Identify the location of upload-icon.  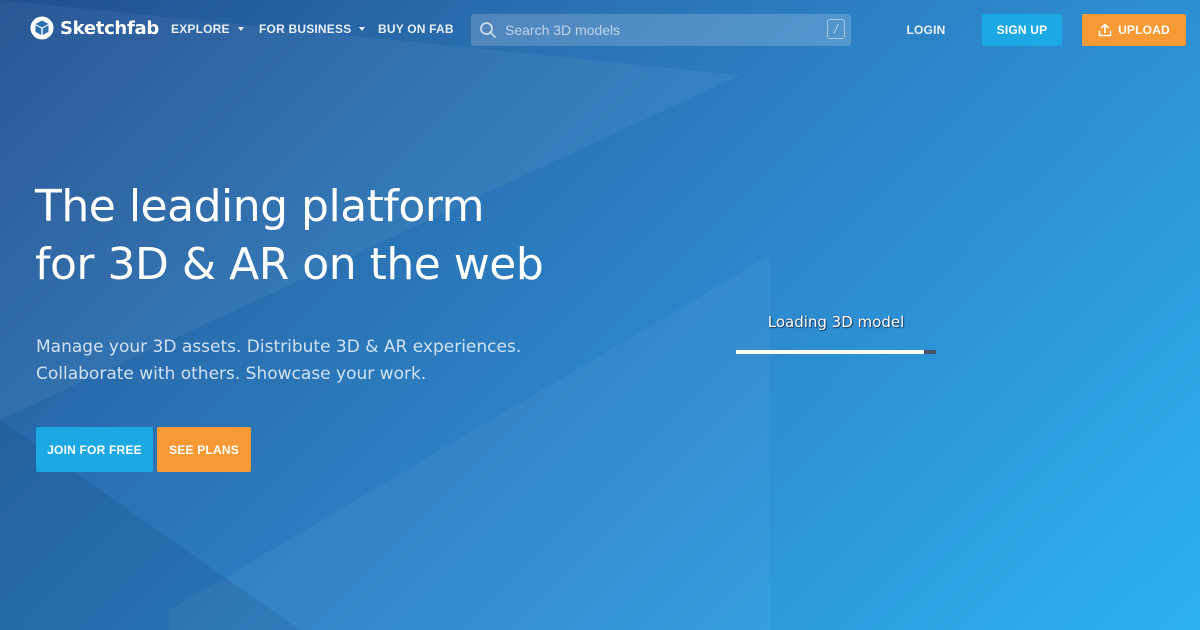
(1105, 30).